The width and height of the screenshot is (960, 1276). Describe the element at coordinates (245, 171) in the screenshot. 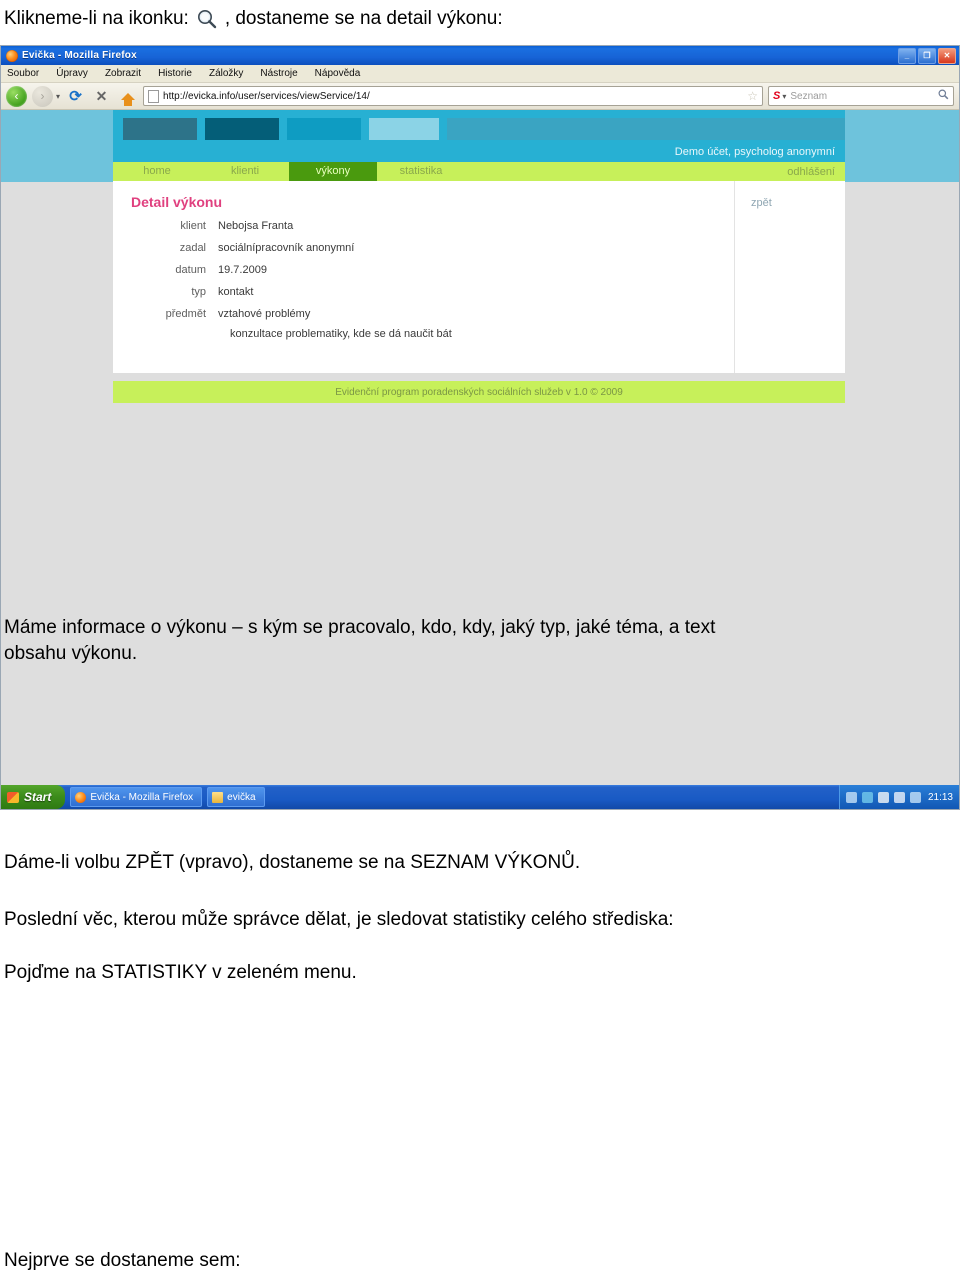

I see `nav-item-klienti: klienti` at that location.